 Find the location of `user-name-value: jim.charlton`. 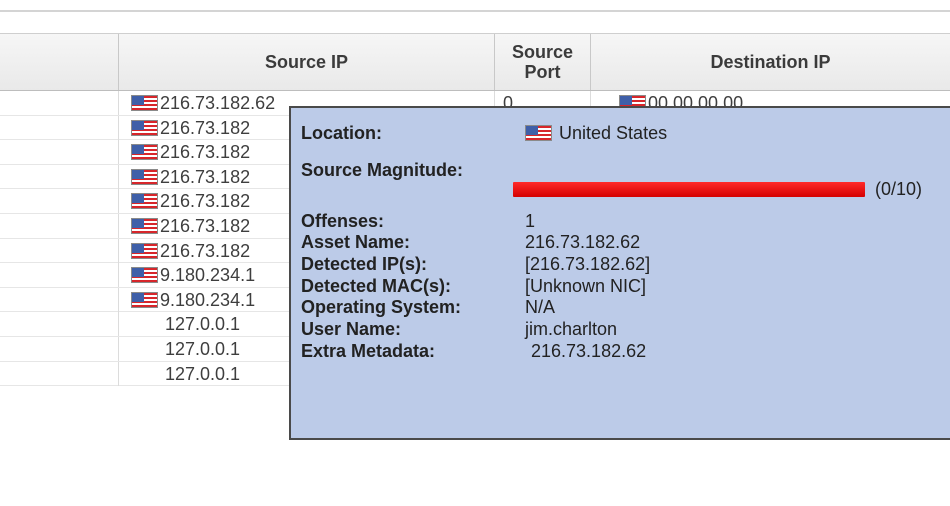

user-name-value: jim.charlton is located at coordinates (571, 329).